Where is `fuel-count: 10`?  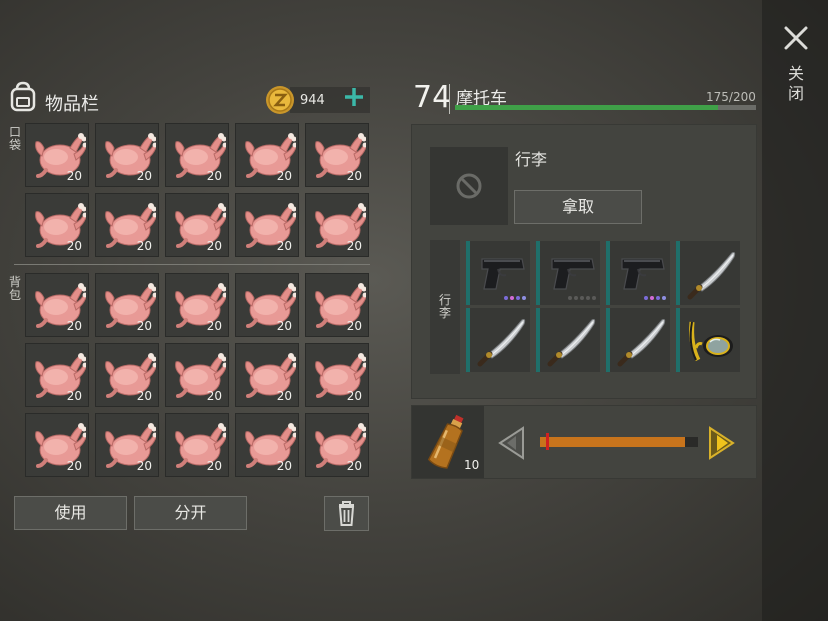 fuel-count: 10 is located at coordinates (472, 465).